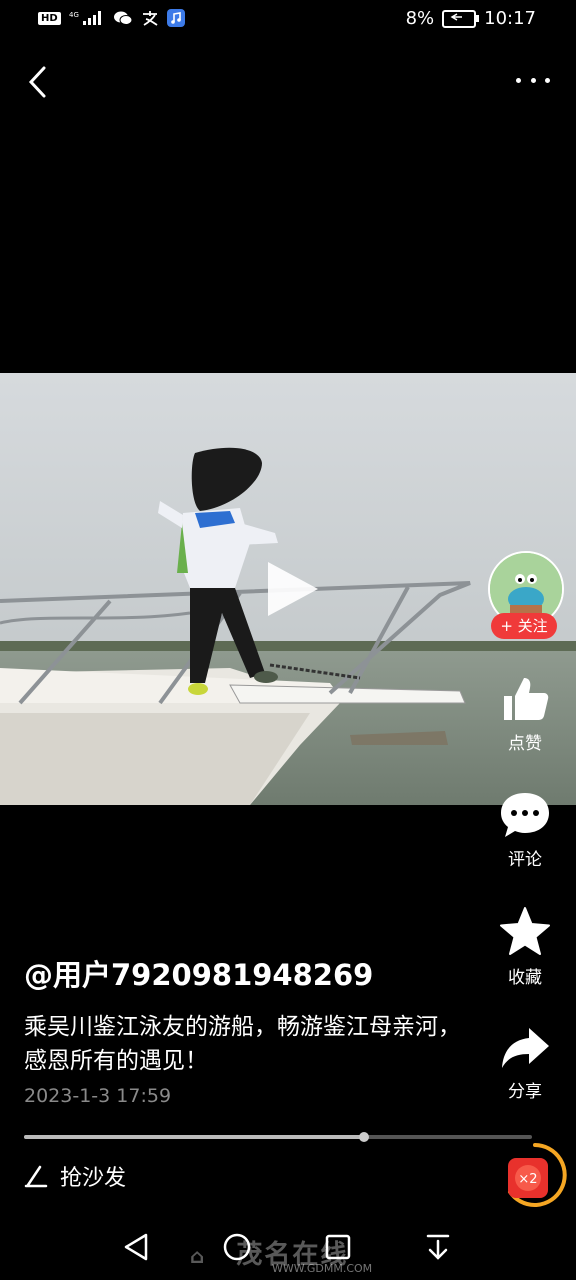 This screenshot has height=1280, width=576. What do you see at coordinates (533, 80) in the screenshot?
I see `more-button` at bounding box center [533, 80].